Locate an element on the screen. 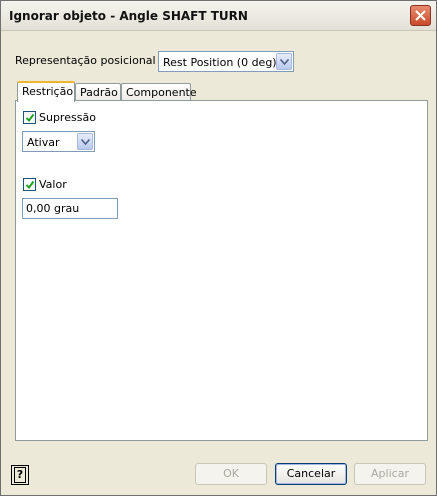 The width and height of the screenshot is (437, 496). positional-representation-label: Representação posicional is located at coordinates (85, 60).